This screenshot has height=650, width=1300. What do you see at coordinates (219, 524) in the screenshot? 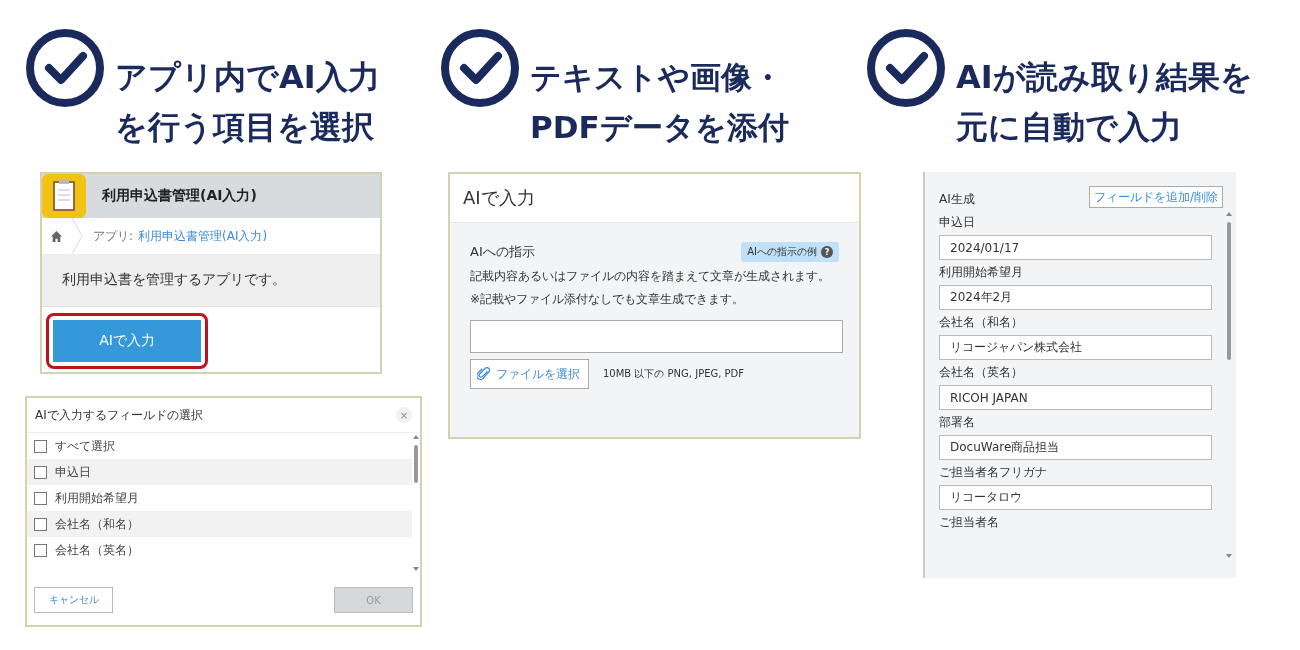
I see `field-option: 会社名（和名）` at bounding box center [219, 524].